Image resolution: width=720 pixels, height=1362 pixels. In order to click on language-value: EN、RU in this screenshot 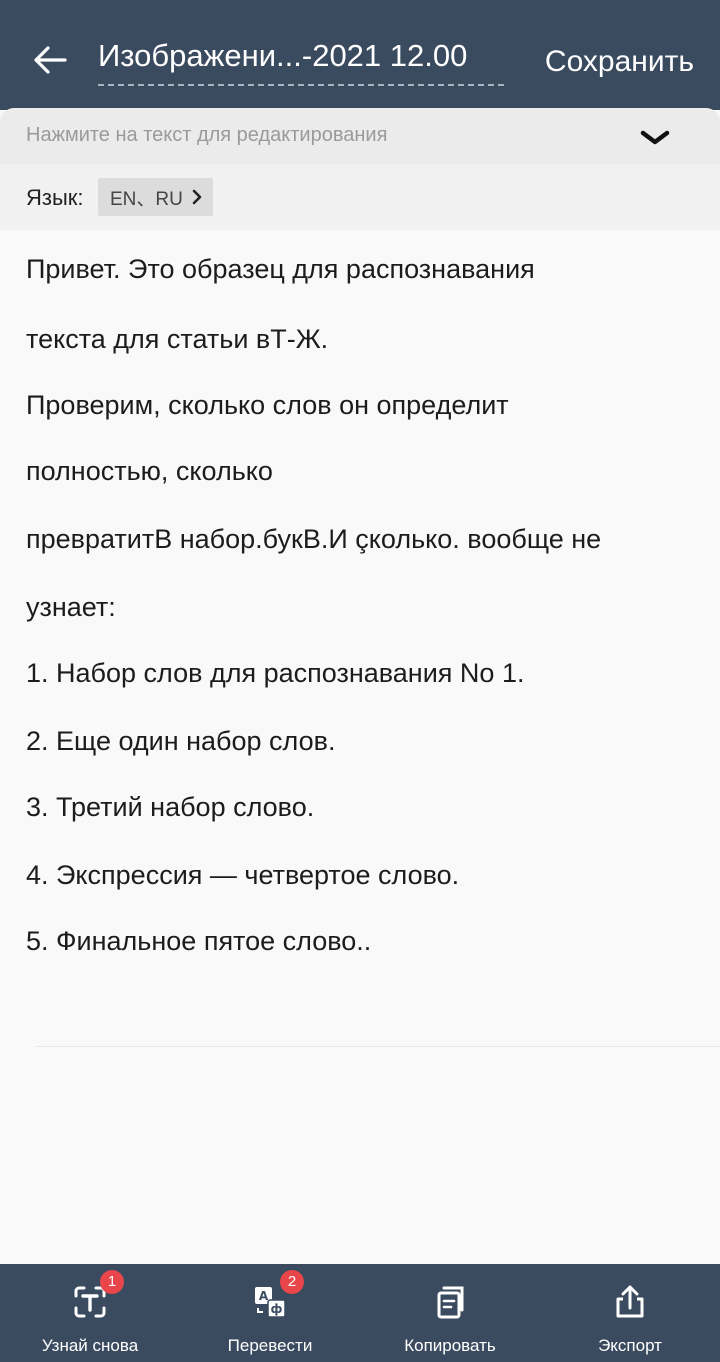, I will do `click(146, 199)`.